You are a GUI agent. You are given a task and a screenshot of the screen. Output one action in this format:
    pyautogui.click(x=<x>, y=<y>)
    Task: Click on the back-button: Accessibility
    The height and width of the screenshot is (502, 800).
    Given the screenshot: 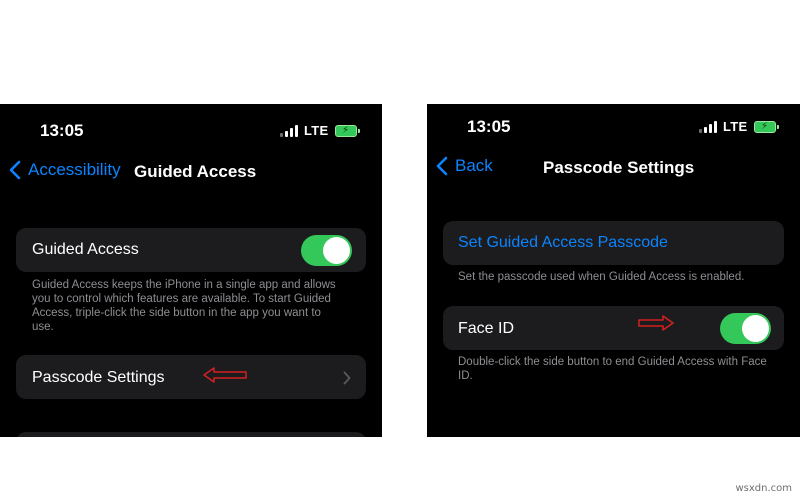 What is the action you would take?
    pyautogui.click(x=64, y=170)
    